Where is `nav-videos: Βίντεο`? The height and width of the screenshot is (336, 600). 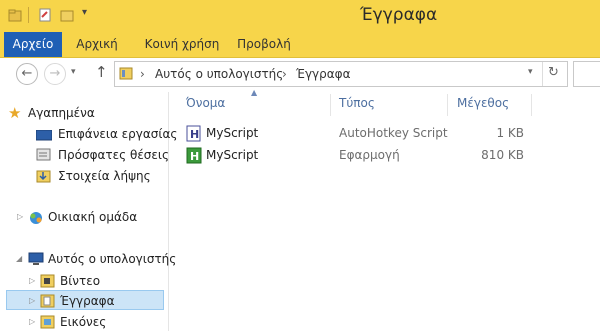
nav-videos: Βίντεο is located at coordinates (100, 281).